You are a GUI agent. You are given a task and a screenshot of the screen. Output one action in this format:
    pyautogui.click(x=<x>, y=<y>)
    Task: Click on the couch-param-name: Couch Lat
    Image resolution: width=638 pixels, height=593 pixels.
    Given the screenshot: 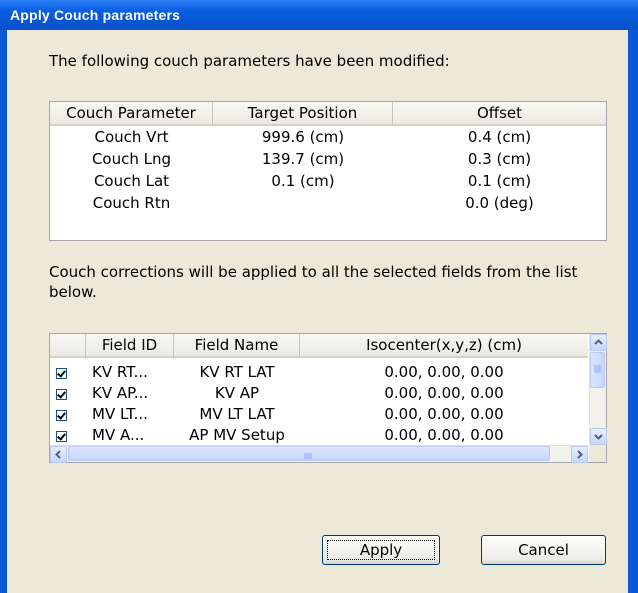 What is the action you would take?
    pyautogui.click(x=131, y=181)
    